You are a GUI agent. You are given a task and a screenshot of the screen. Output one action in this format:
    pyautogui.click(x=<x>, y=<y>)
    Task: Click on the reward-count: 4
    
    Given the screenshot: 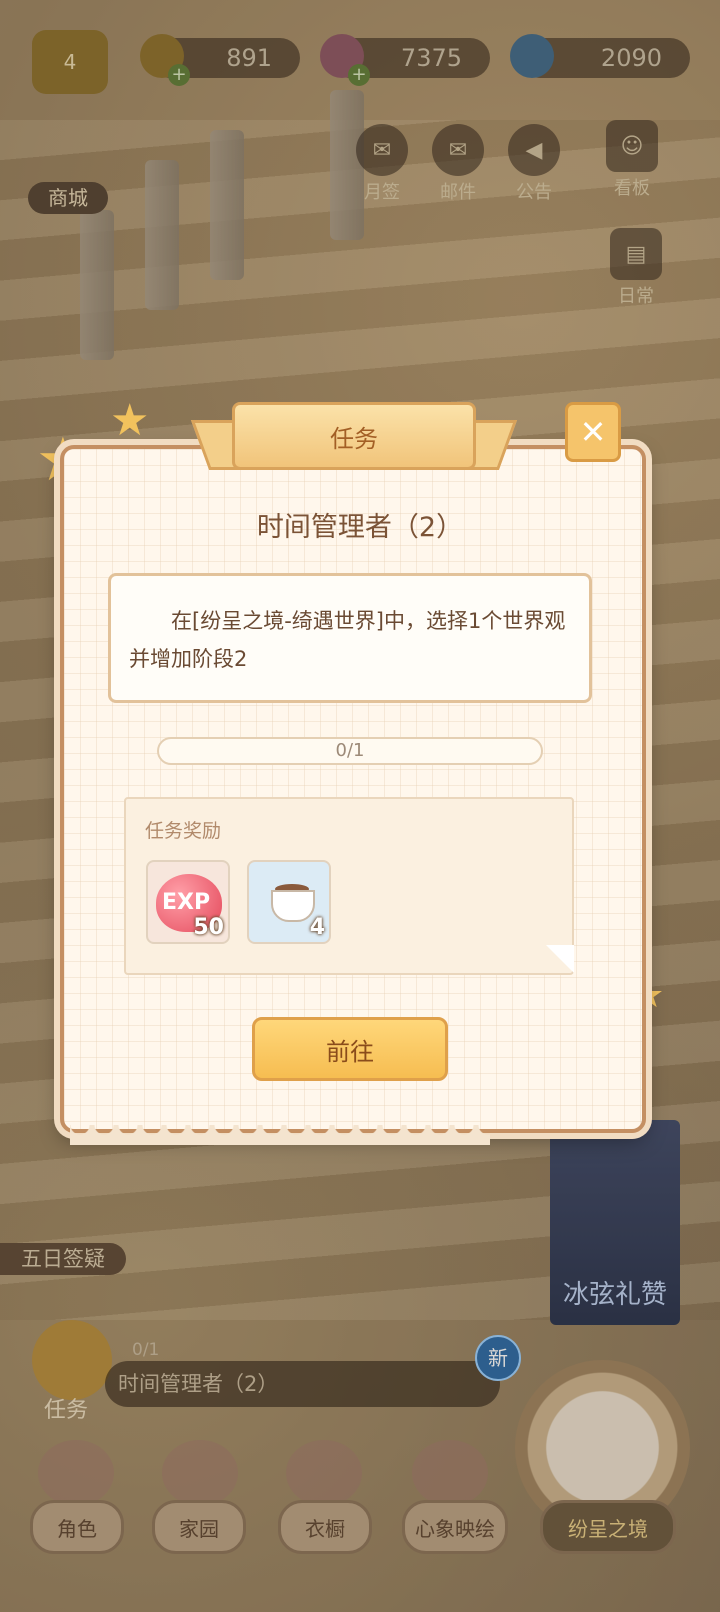 What is the action you would take?
    pyautogui.click(x=317, y=927)
    